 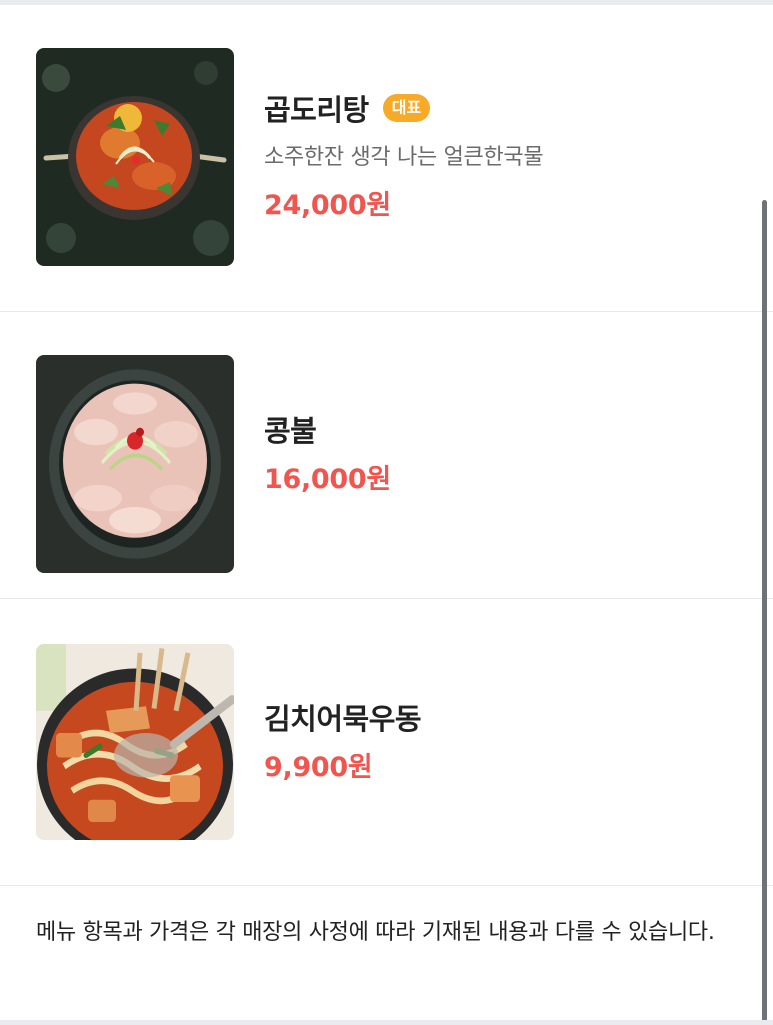 I want to click on menu-item-price: 16,000원, so click(x=327, y=479).